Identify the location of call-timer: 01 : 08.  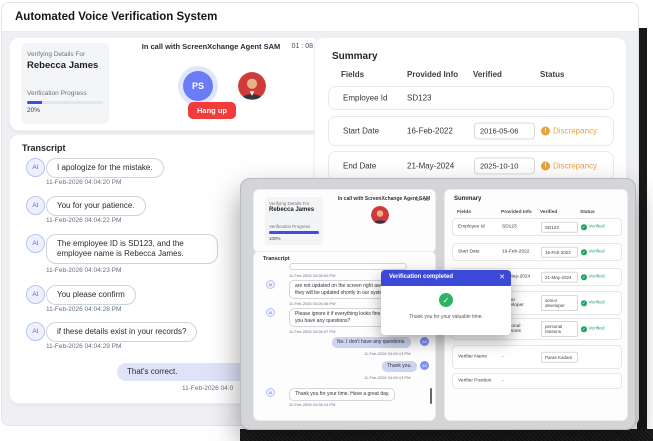
(302, 46).